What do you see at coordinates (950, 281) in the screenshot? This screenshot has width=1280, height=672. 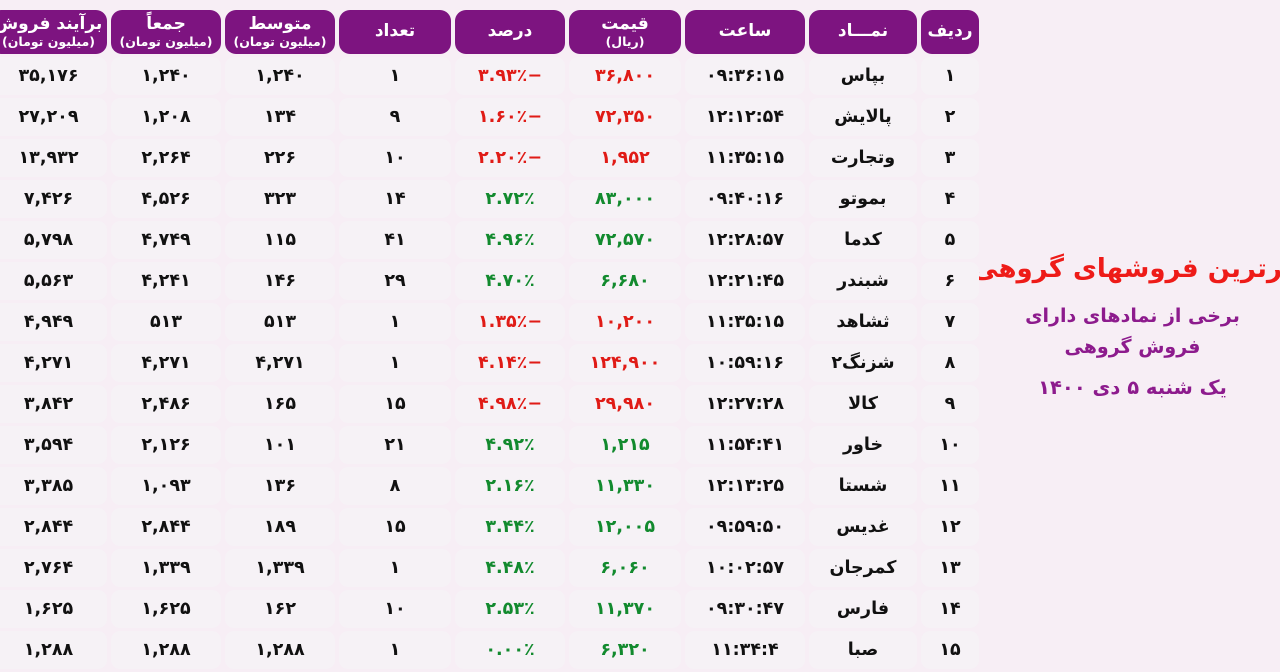 I see `cell-radif: ۶` at bounding box center [950, 281].